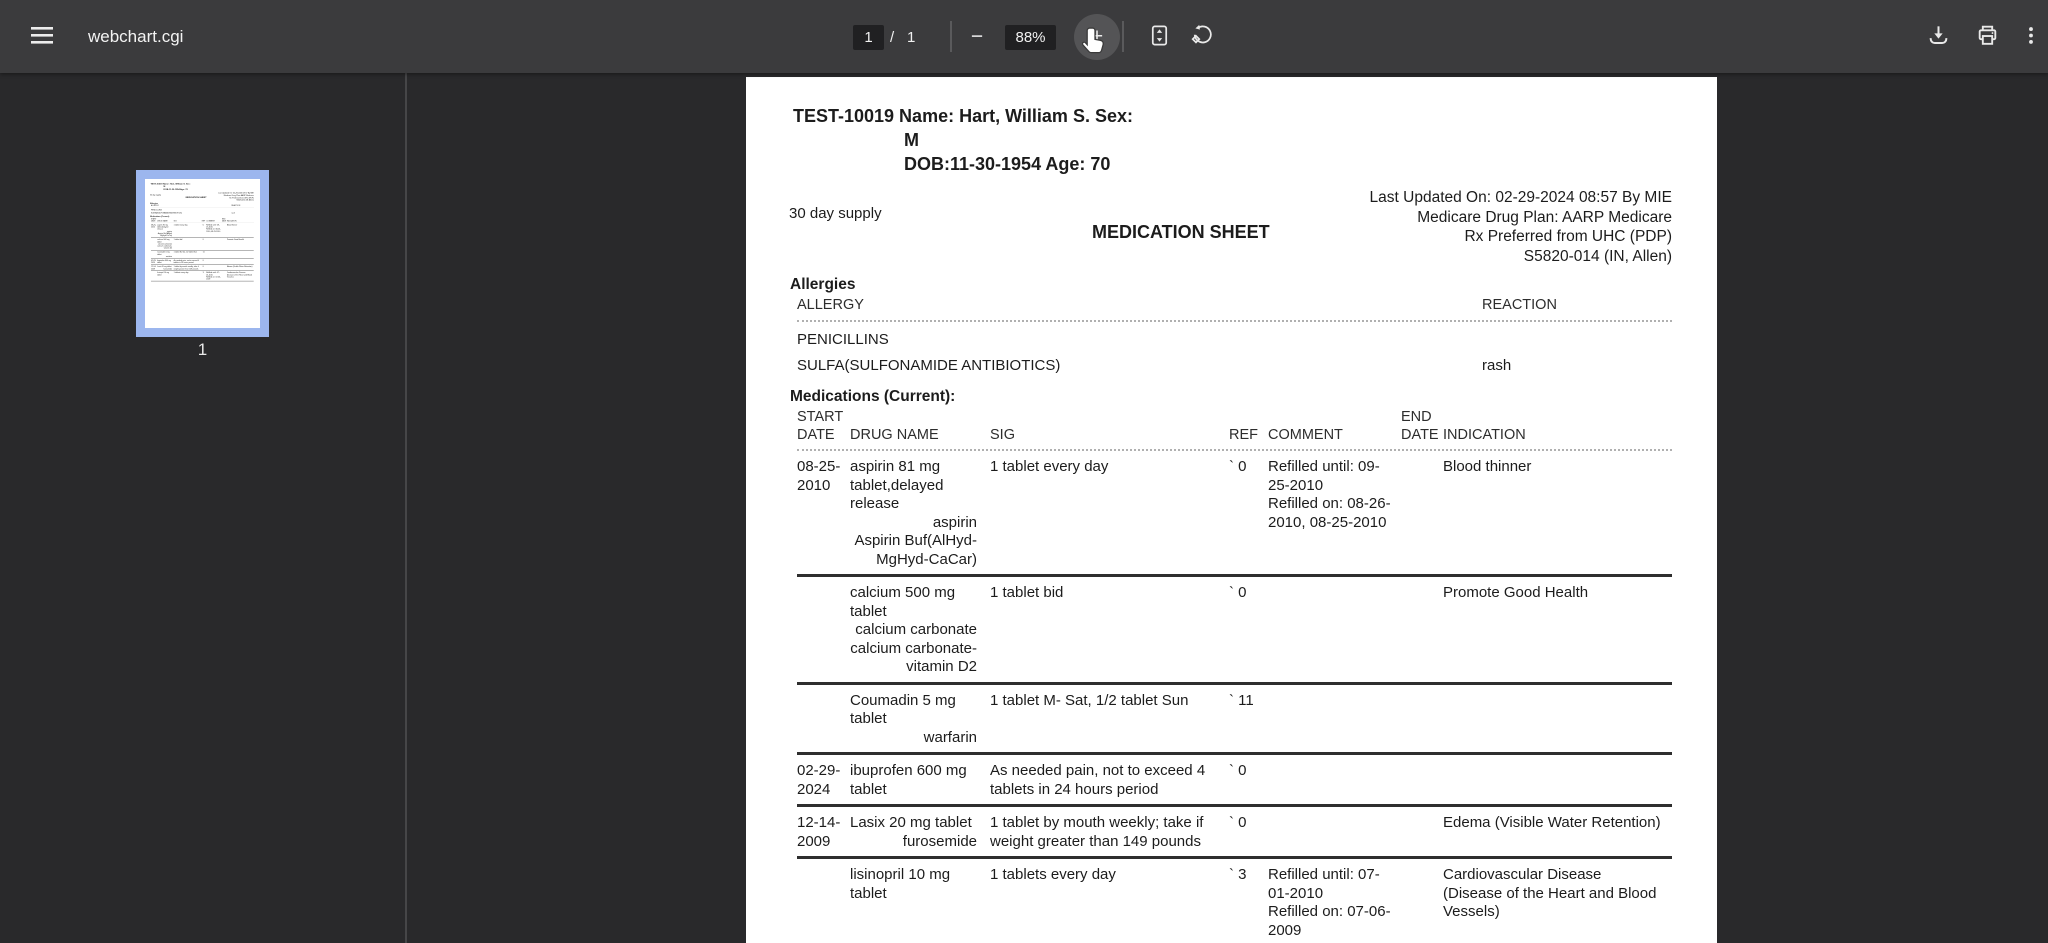 This screenshot has height=943, width=2048. Describe the element at coordinates (1159, 37) in the screenshot. I see `fit-to-page-button` at that location.